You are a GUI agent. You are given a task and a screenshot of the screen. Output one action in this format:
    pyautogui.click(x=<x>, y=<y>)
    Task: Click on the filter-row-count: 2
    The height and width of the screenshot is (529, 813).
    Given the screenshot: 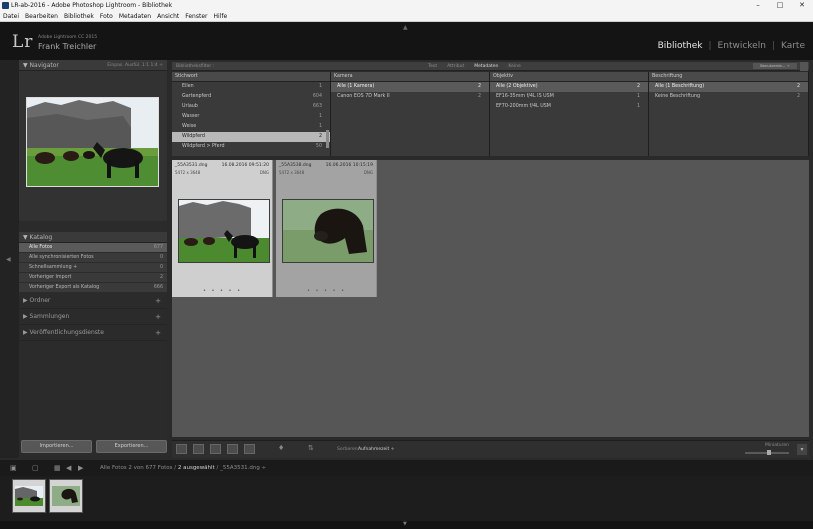 What is the action you would take?
    pyautogui.click(x=320, y=136)
    